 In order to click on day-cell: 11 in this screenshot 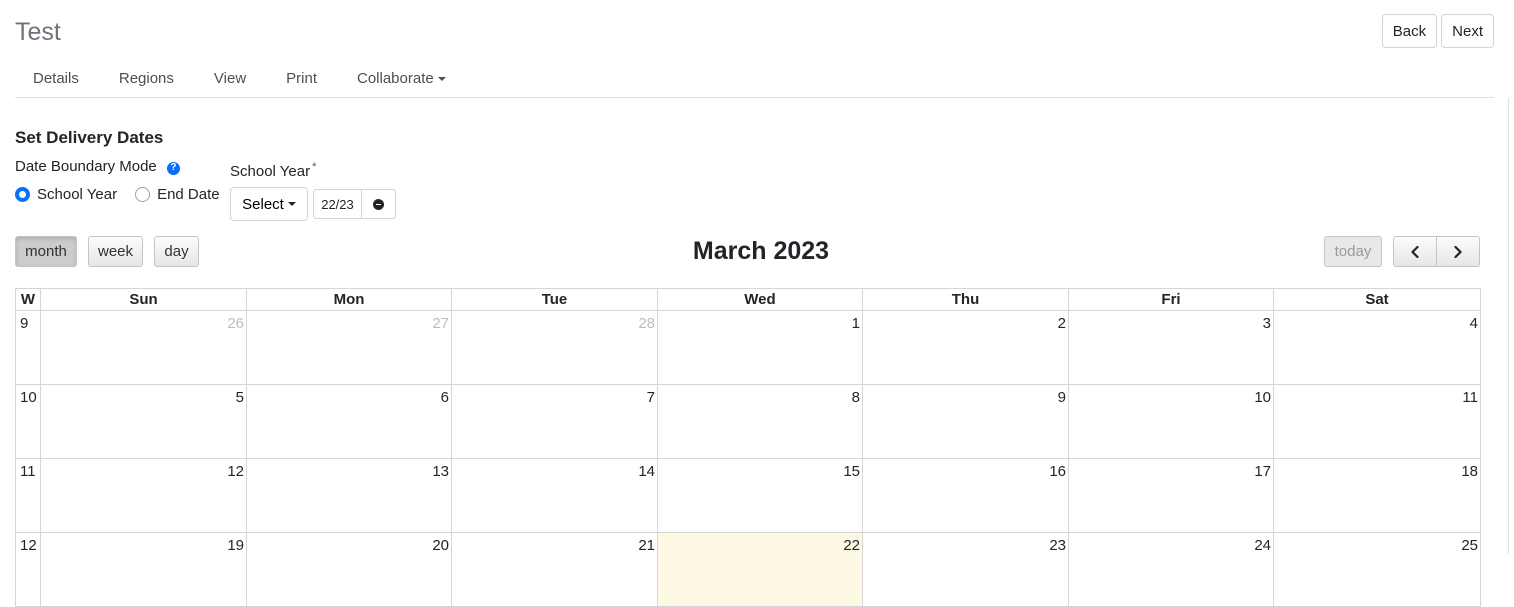, I will do `click(1377, 421)`.